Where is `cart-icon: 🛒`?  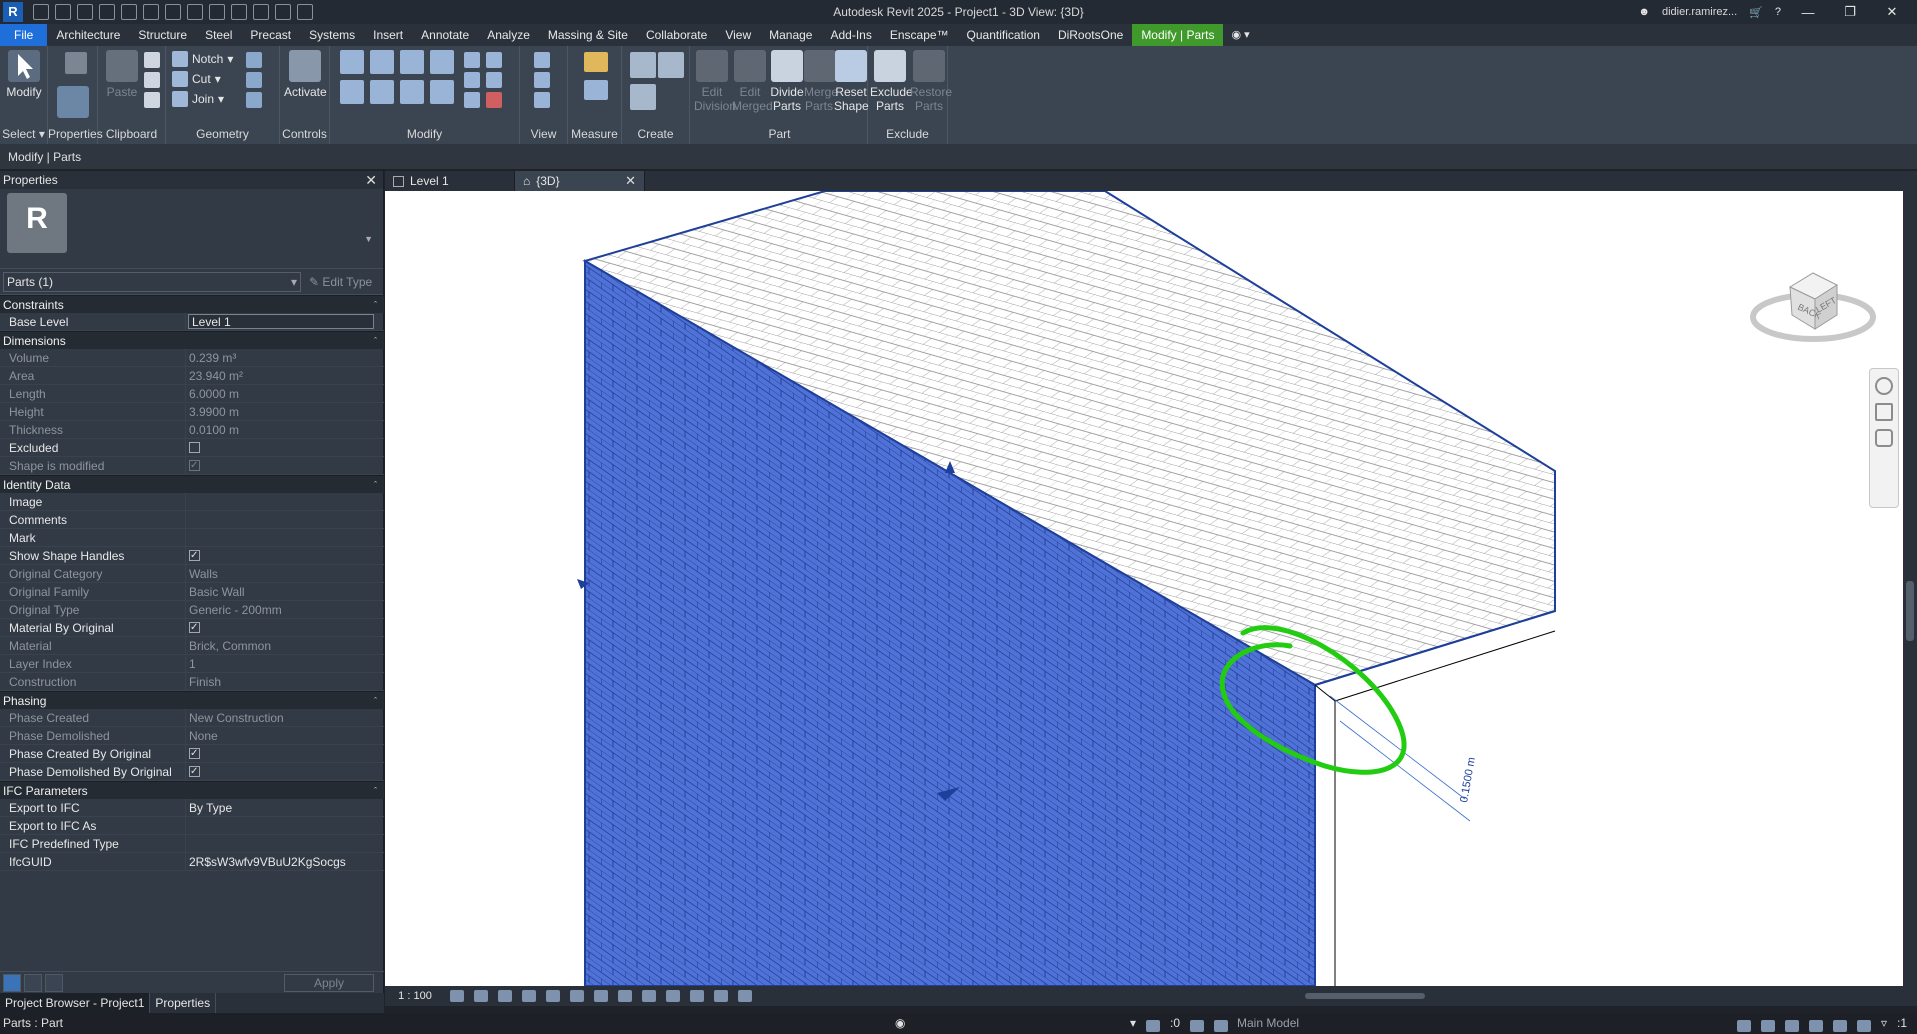
cart-icon: 🛒 is located at coordinates (1756, 12).